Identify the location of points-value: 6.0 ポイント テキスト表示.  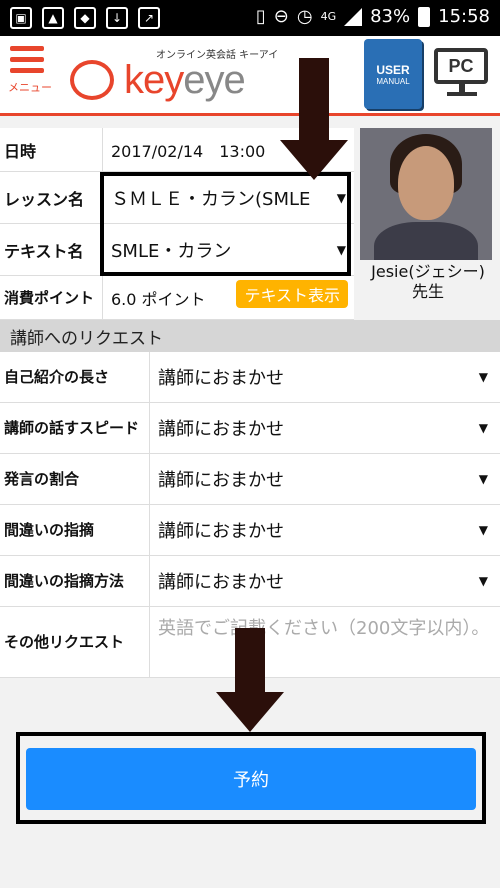
(228, 297).